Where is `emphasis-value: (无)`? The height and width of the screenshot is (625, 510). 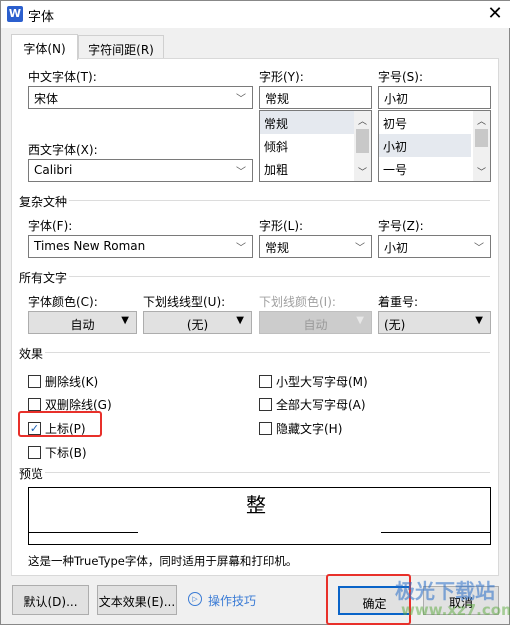 emphasis-value: (无) is located at coordinates (395, 325).